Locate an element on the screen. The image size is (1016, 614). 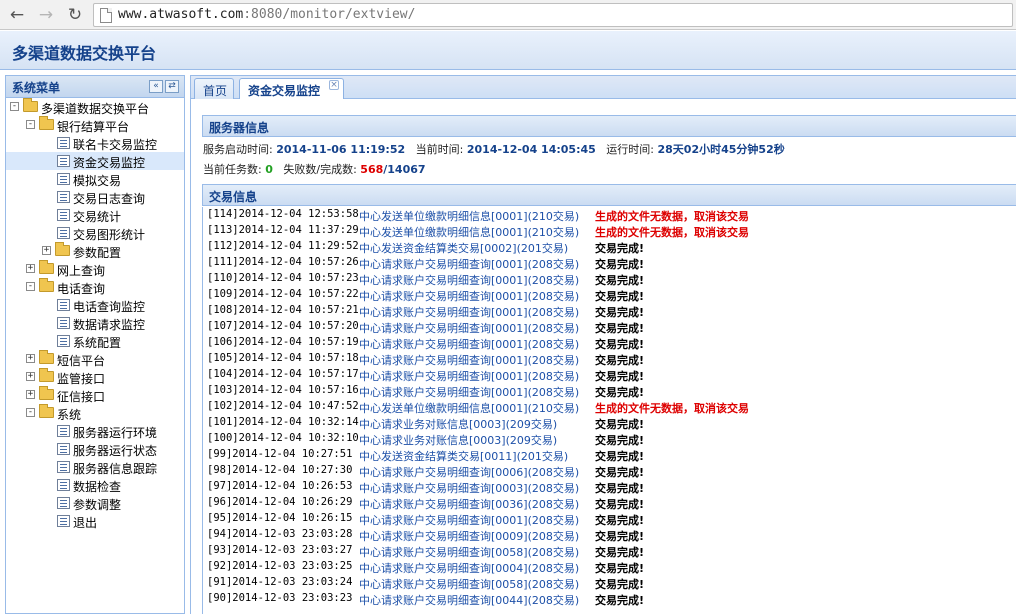
transaction-id-time: [91]2014-12-03 23:03:24 is located at coordinates (280, 582).